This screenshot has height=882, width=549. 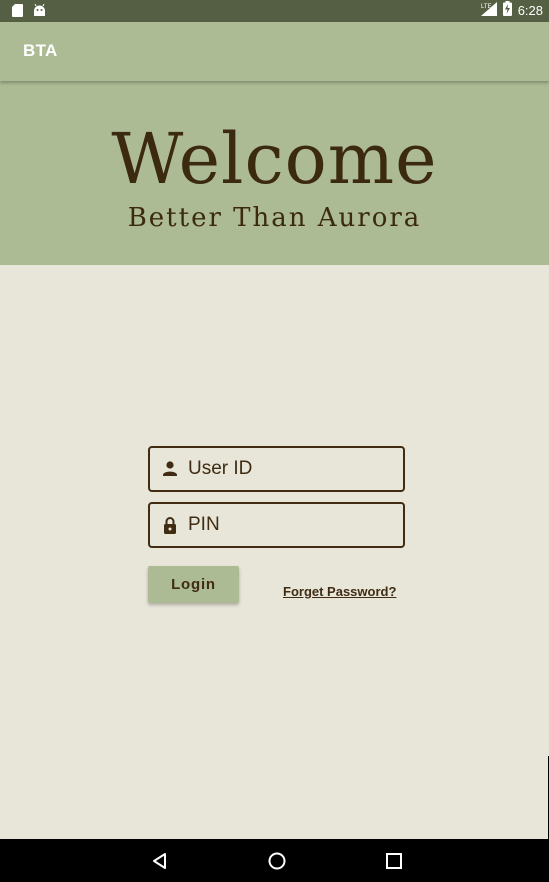 What do you see at coordinates (507, 11) in the screenshot?
I see `battery-charging-icon` at bounding box center [507, 11].